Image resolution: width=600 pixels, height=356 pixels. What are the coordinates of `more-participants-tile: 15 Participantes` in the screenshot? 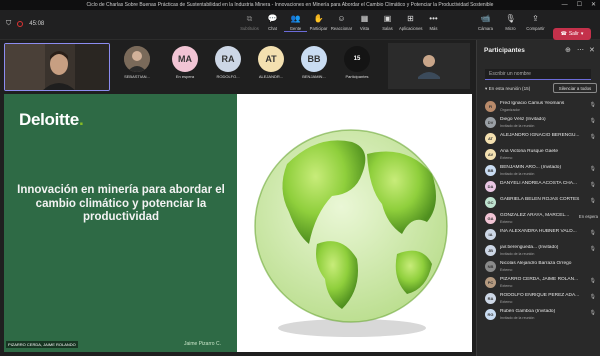 It's located at (357, 66).